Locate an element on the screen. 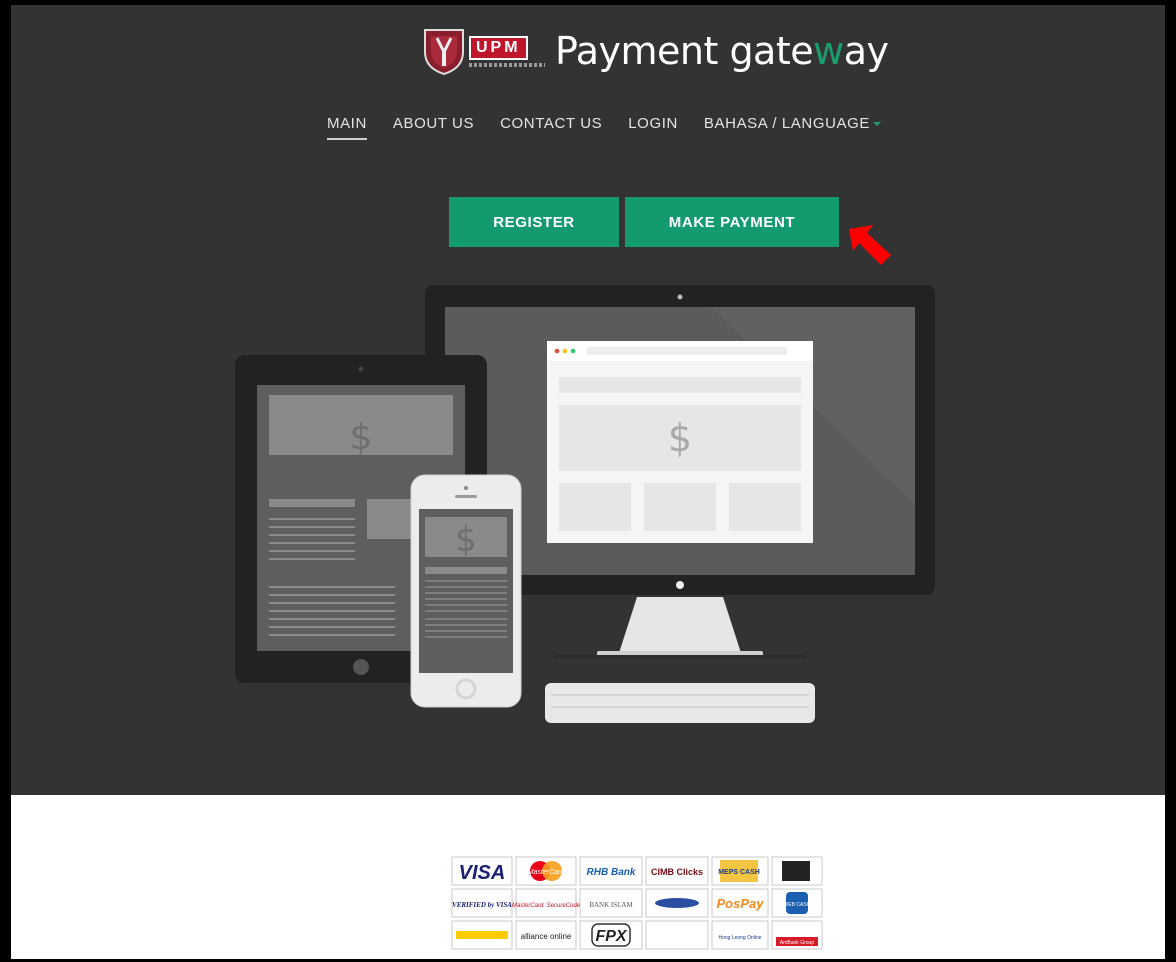 This screenshot has width=1176, height=962. dollar-sign-tablet: $ is located at coordinates (361, 437).